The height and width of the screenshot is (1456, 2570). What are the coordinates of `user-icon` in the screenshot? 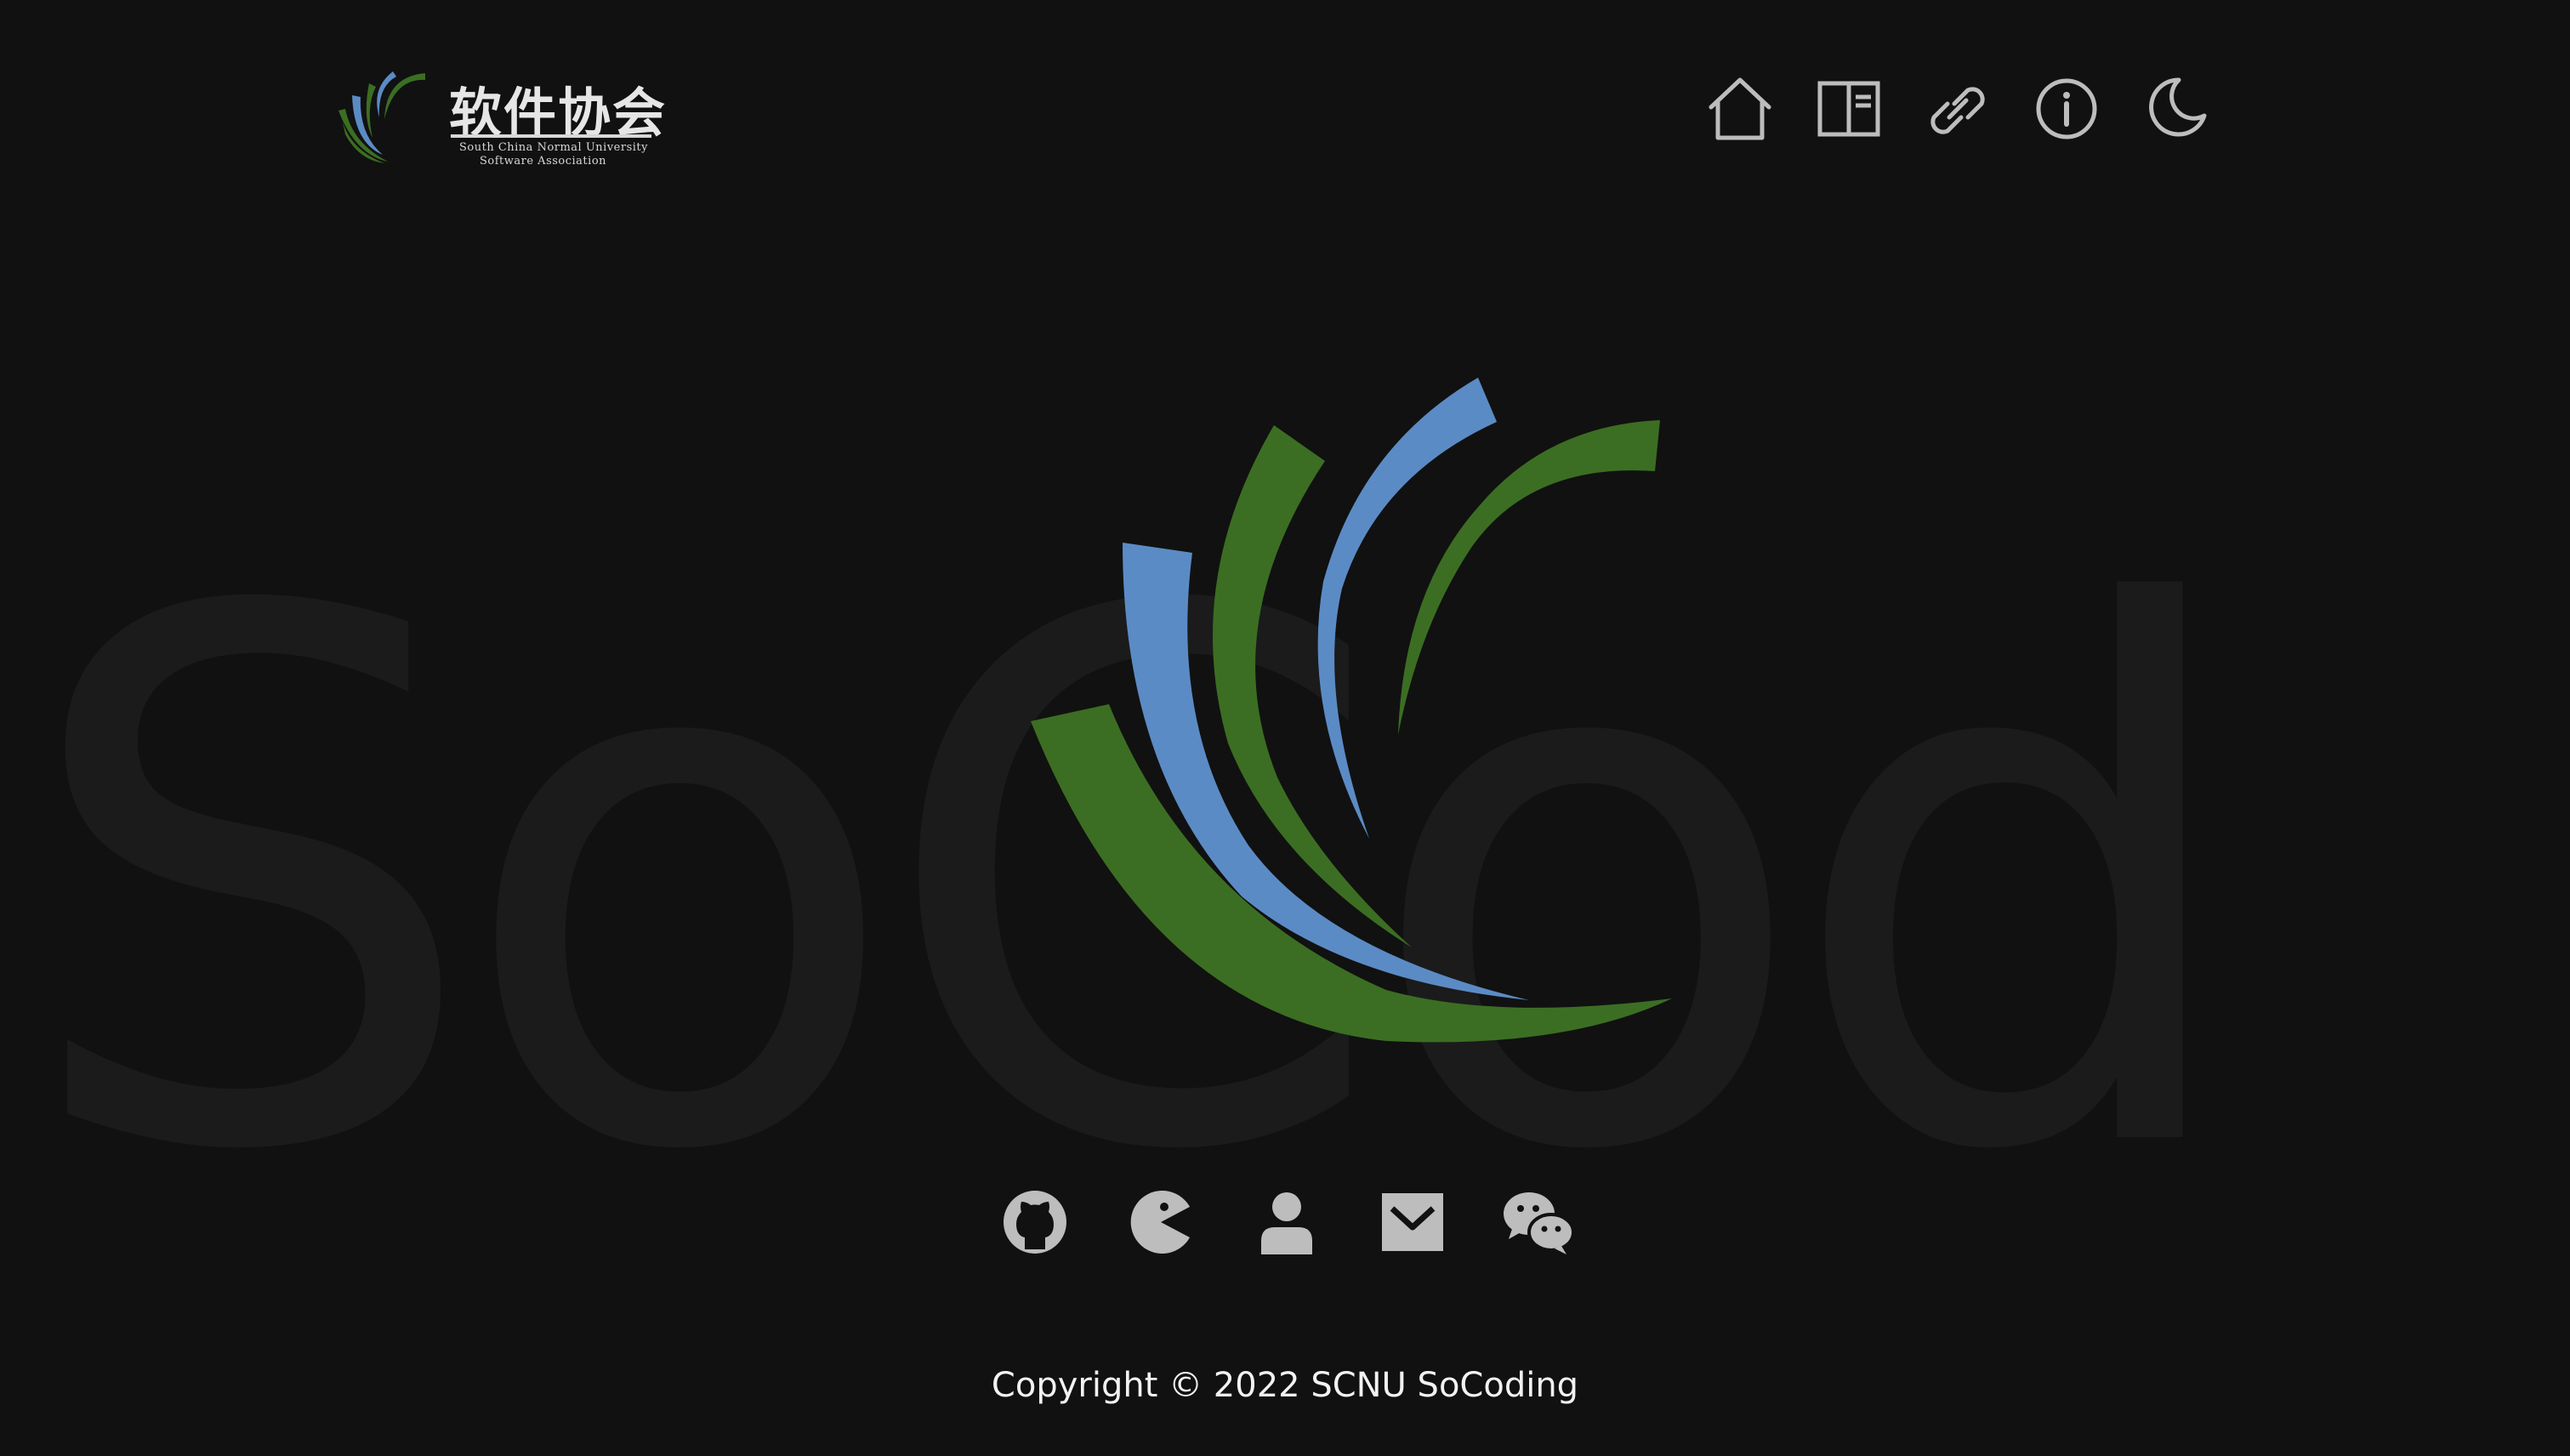 It's located at (1286, 1223).